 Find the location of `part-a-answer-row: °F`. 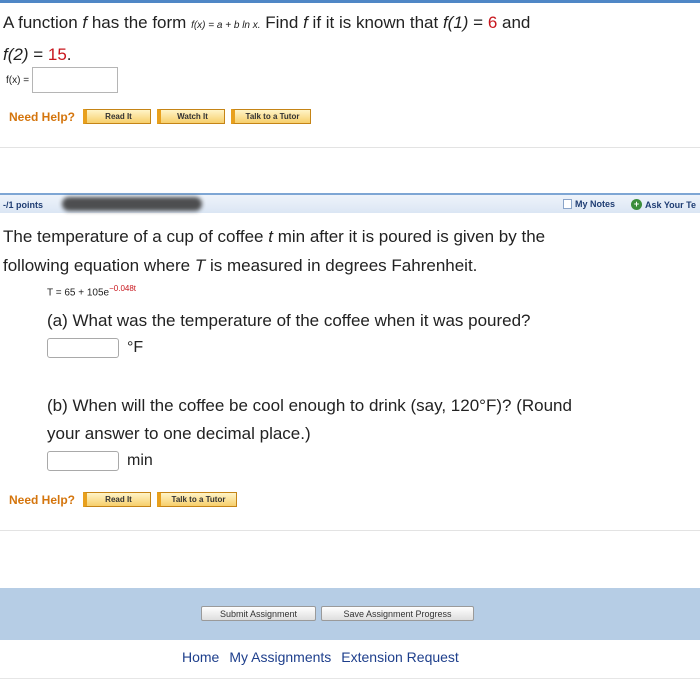

part-a-answer-row: °F is located at coordinates (95, 348).